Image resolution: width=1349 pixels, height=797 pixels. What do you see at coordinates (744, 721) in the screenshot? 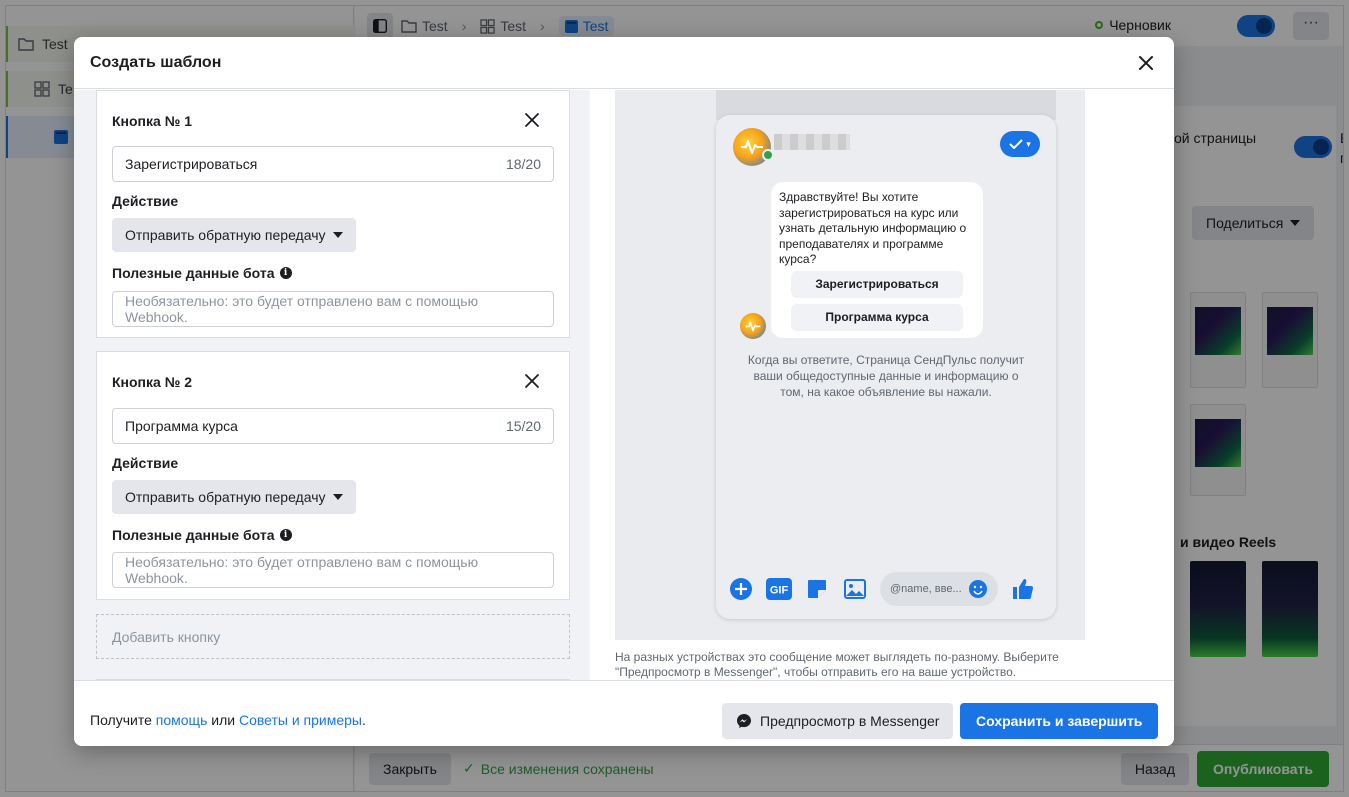
I see `messenger-icon` at bounding box center [744, 721].